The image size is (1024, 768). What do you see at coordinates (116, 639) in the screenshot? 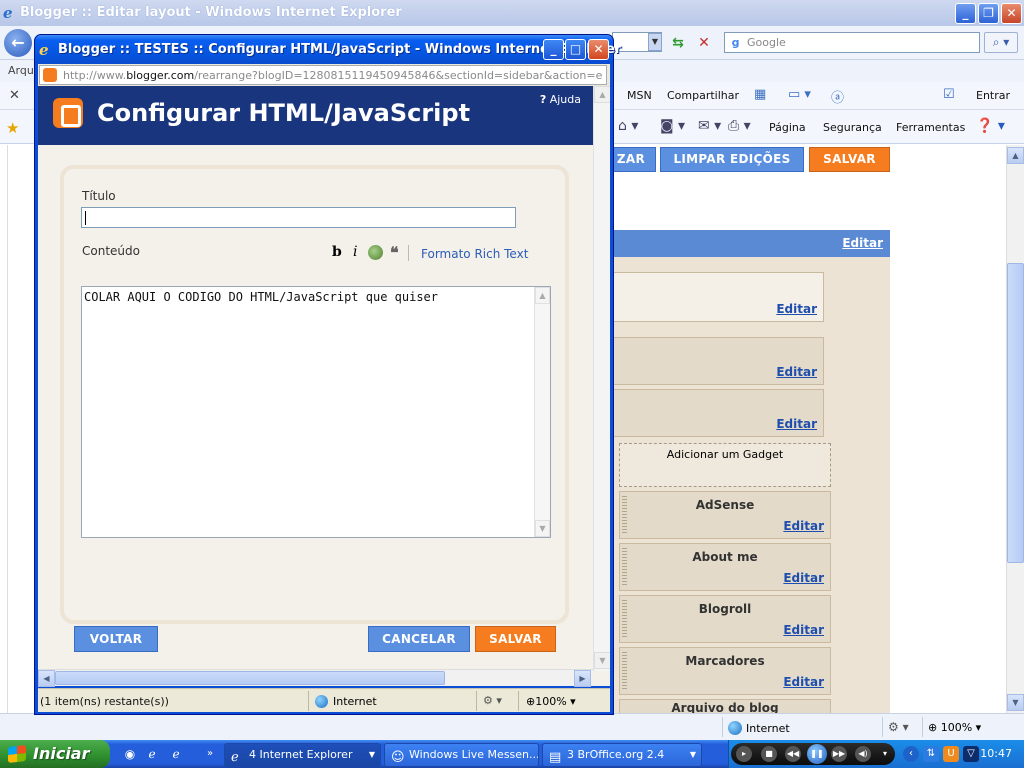
I see `back-button: VOLTAR` at bounding box center [116, 639].